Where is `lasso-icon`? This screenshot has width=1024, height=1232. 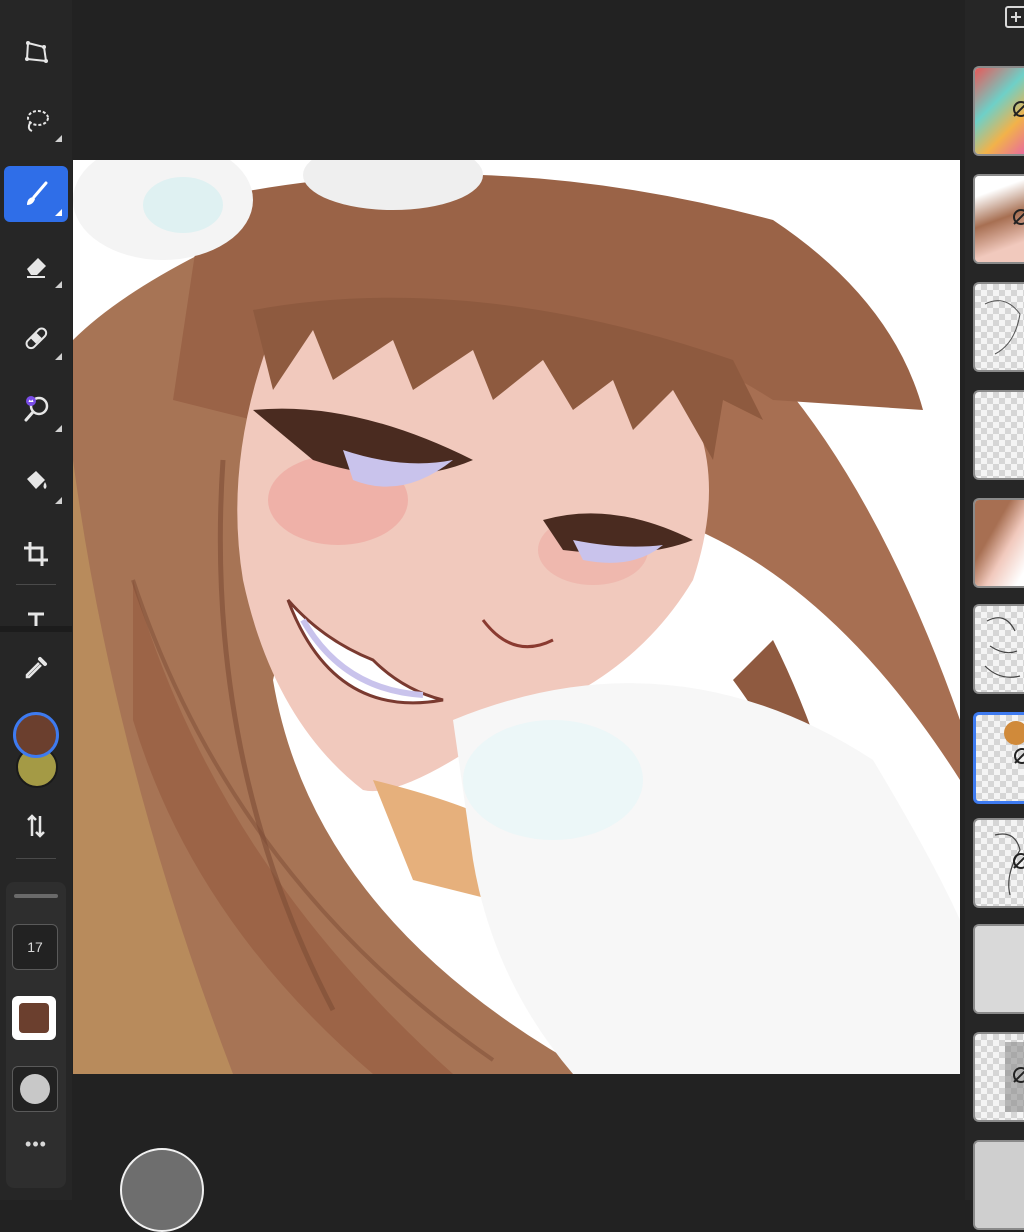 lasso-icon is located at coordinates (38, 121).